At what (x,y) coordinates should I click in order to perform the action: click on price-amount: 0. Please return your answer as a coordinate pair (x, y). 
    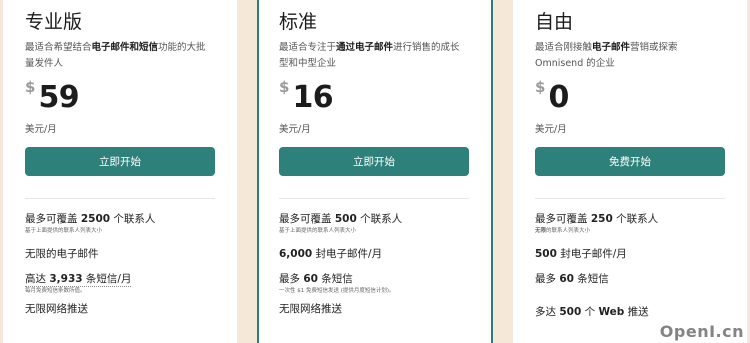
    Looking at the image, I should click on (558, 97).